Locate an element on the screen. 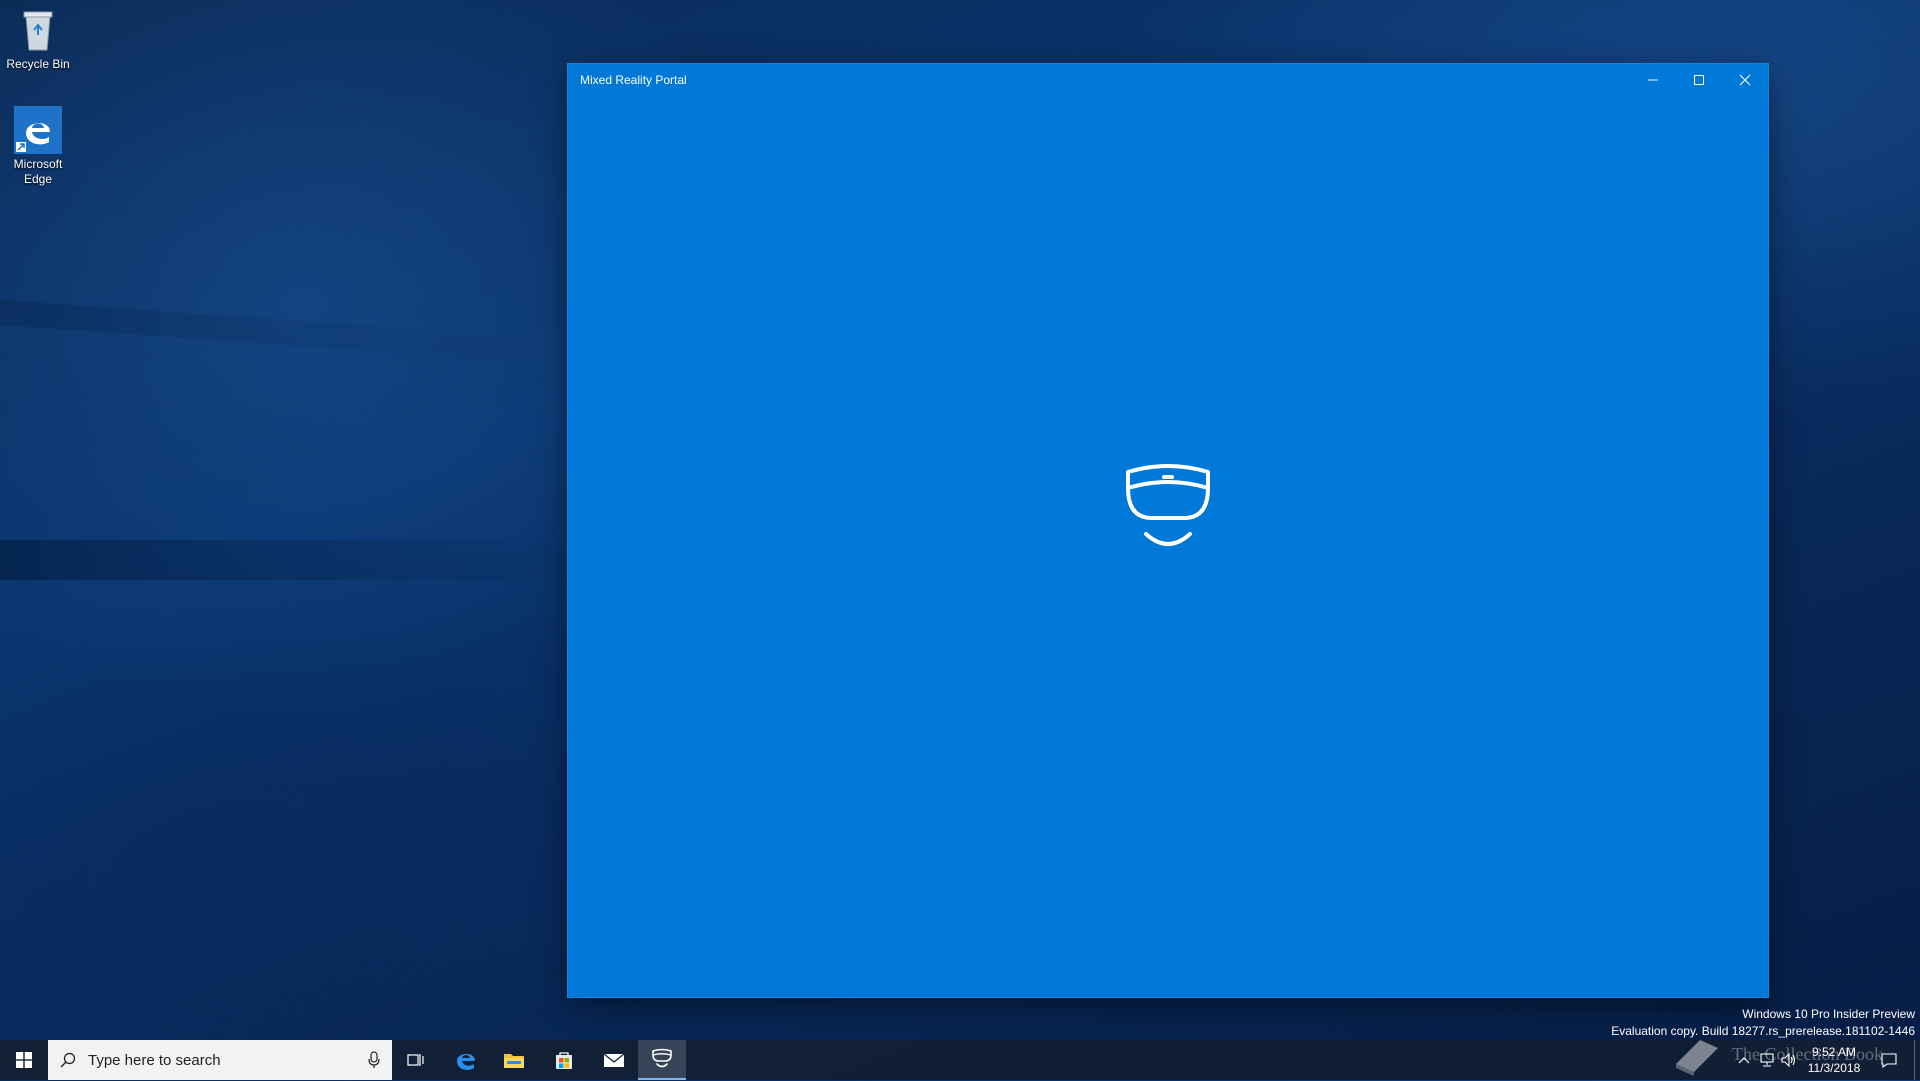 This screenshot has height=1081, width=1920. window-titlebar: Mixed Reality Portal is located at coordinates (1168, 80).